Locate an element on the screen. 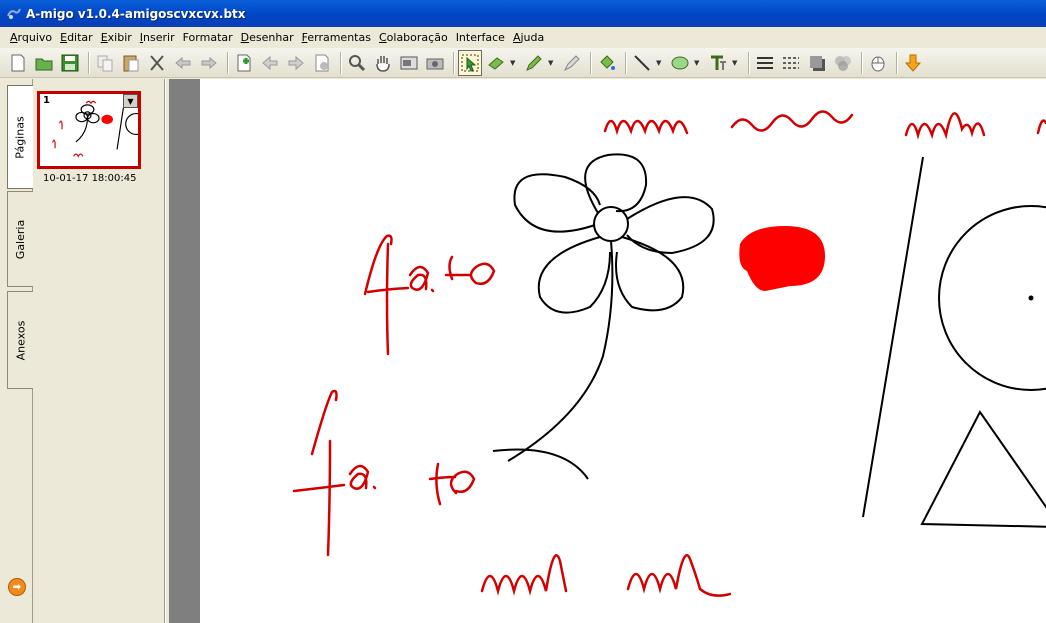 This screenshot has height=623, width=1046. shadow-icon is located at coordinates (817, 63).